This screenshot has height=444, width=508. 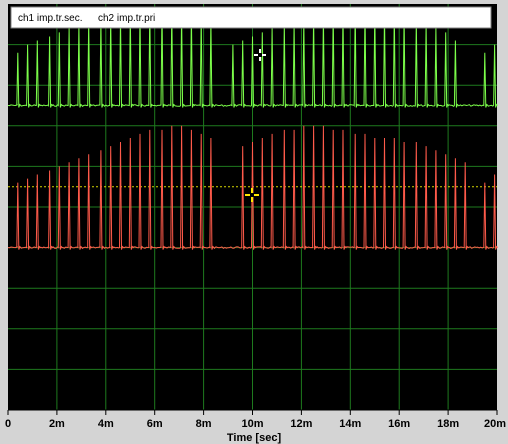 I want to click on x-tick-label: 12m, so click(x=301, y=424).